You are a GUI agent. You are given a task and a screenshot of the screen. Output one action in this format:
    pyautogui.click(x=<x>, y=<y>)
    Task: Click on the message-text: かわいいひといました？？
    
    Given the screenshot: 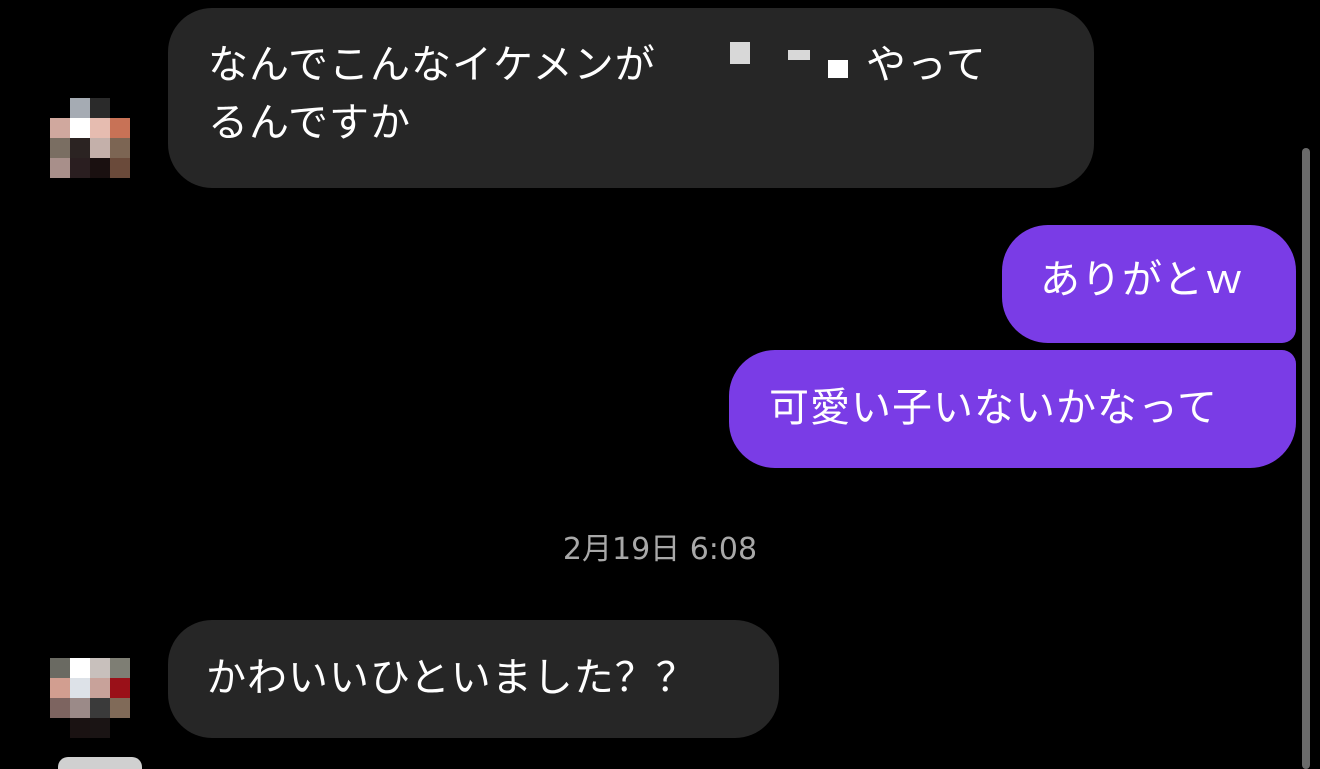 What is the action you would take?
    pyautogui.click(x=451, y=678)
    